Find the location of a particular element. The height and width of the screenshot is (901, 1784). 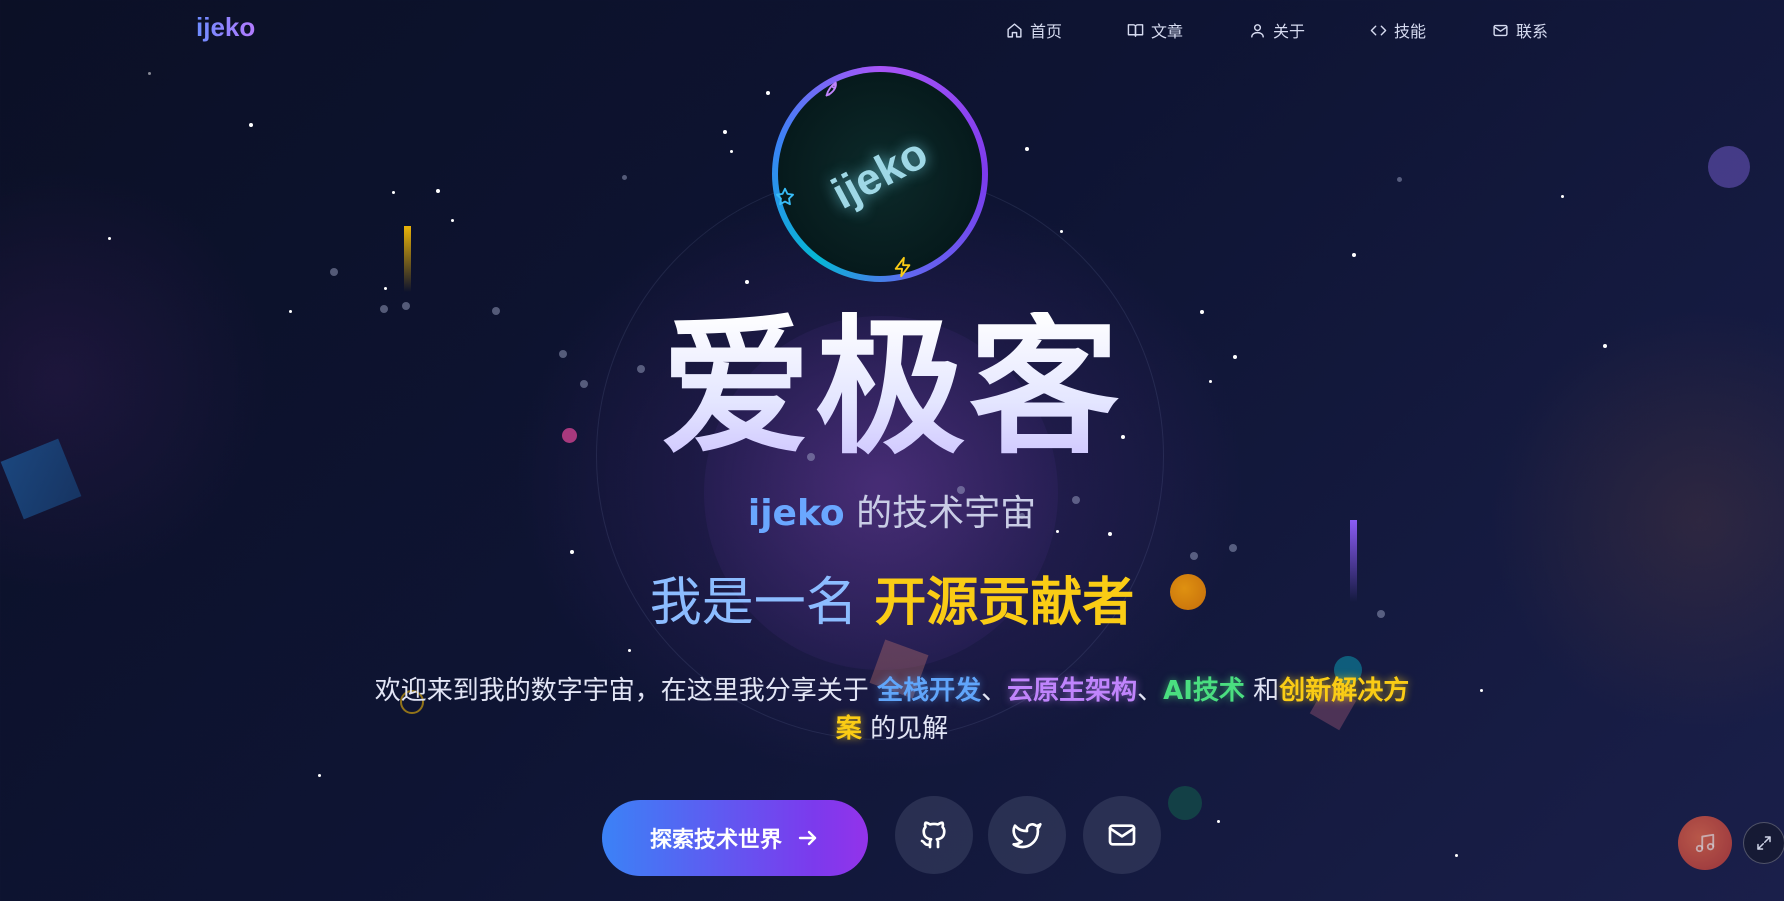

code-icon is located at coordinates (1378, 30).